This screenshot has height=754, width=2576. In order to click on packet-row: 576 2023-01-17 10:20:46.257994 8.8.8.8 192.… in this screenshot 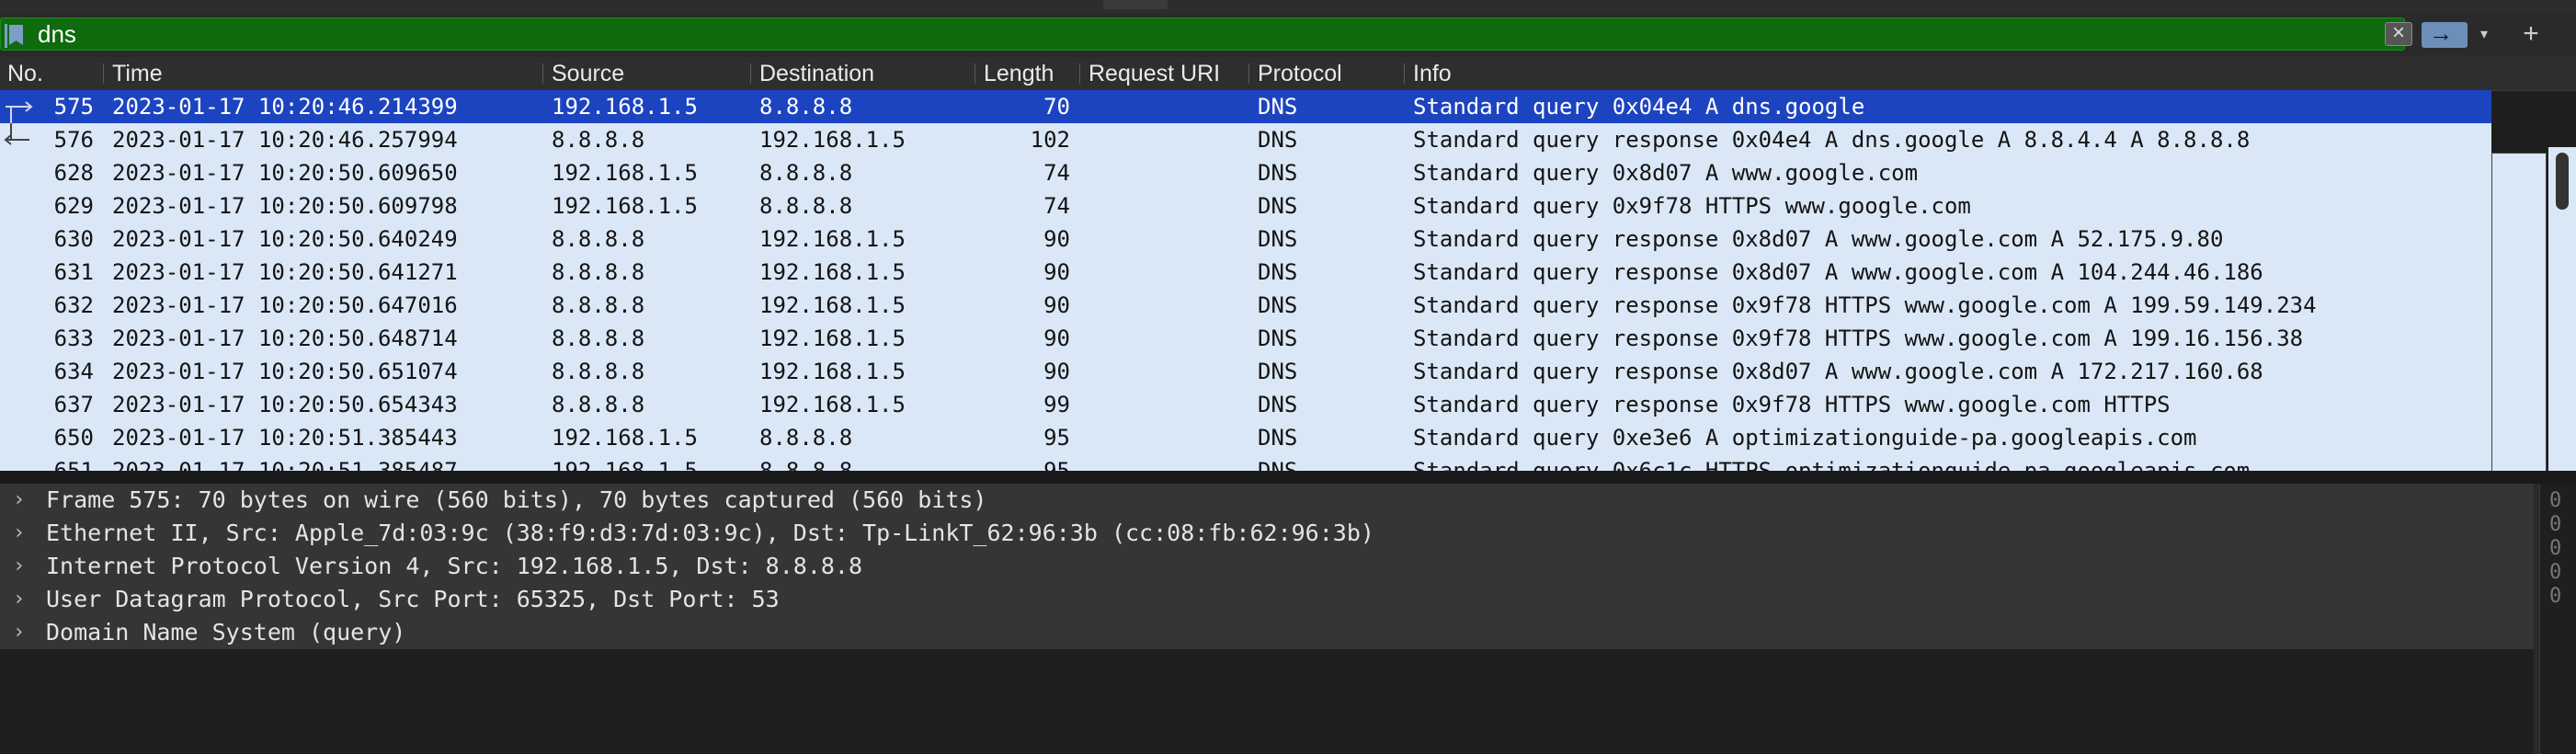, I will do `click(1245, 139)`.